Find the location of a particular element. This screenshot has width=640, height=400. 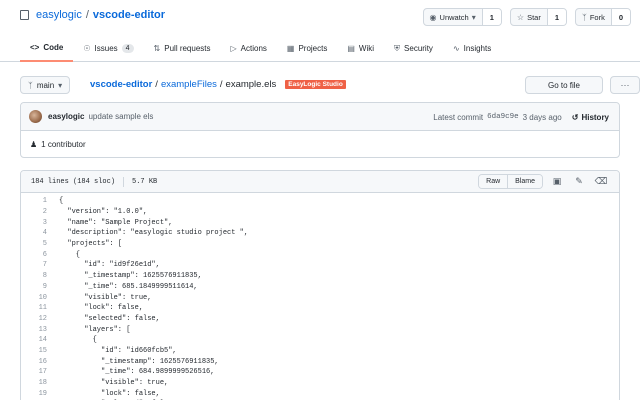

history-link: ↺ History is located at coordinates (590, 117).